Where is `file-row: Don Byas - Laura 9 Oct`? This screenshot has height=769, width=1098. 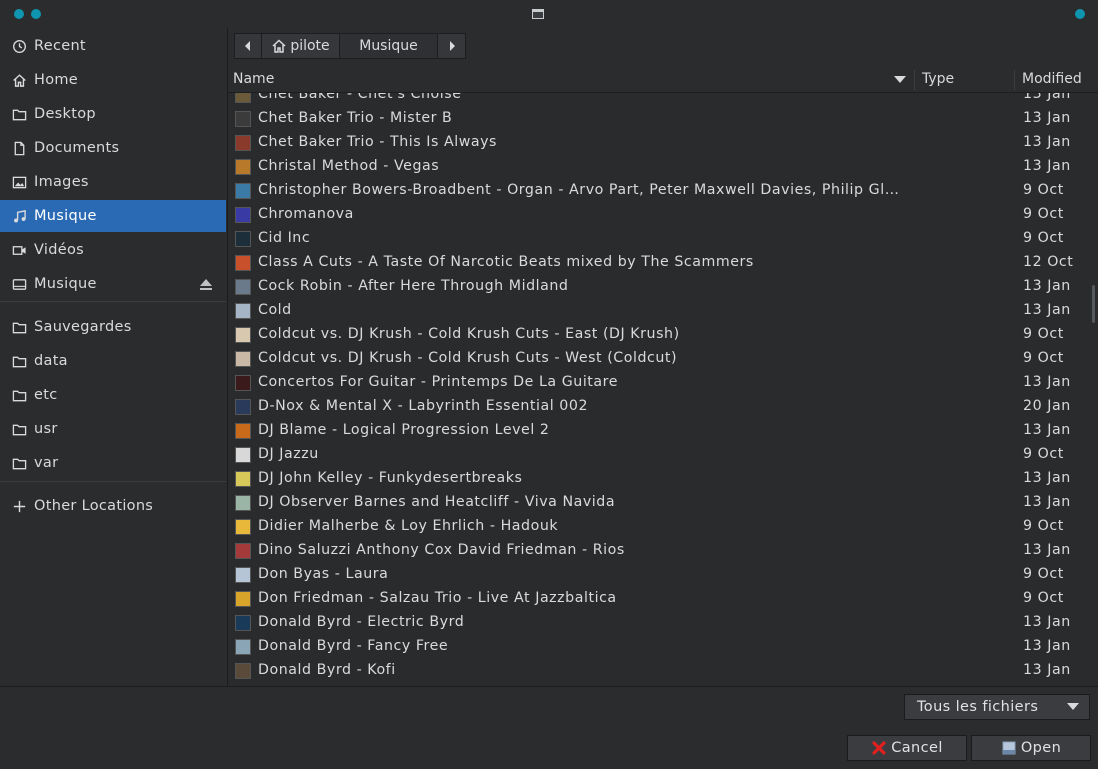
file-row: Don Byas - Laura 9 Oct is located at coordinates (659, 575).